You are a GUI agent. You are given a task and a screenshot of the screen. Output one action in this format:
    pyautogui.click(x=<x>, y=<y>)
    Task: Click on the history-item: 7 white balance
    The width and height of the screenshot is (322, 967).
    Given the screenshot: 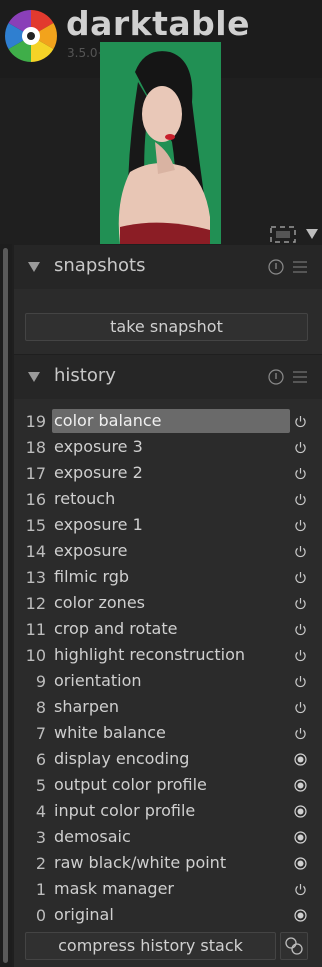 What is the action you would take?
    pyautogui.click(x=168, y=734)
    